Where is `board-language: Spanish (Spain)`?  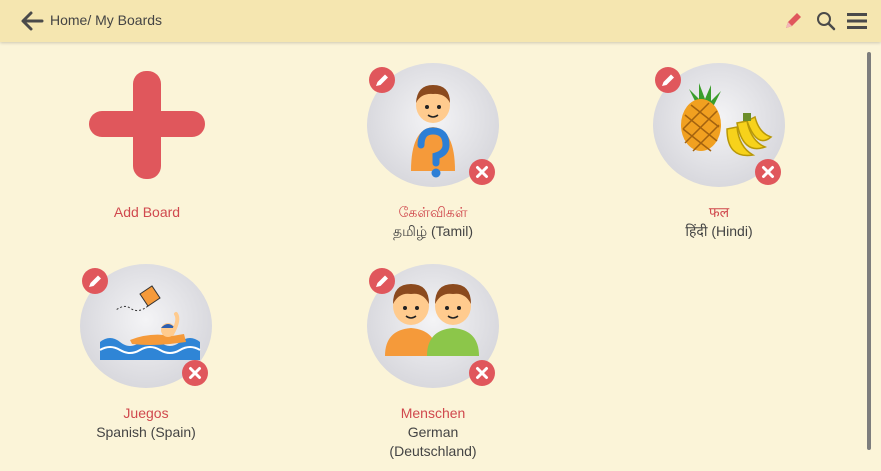
board-language: Spanish (Spain) is located at coordinates (146, 432).